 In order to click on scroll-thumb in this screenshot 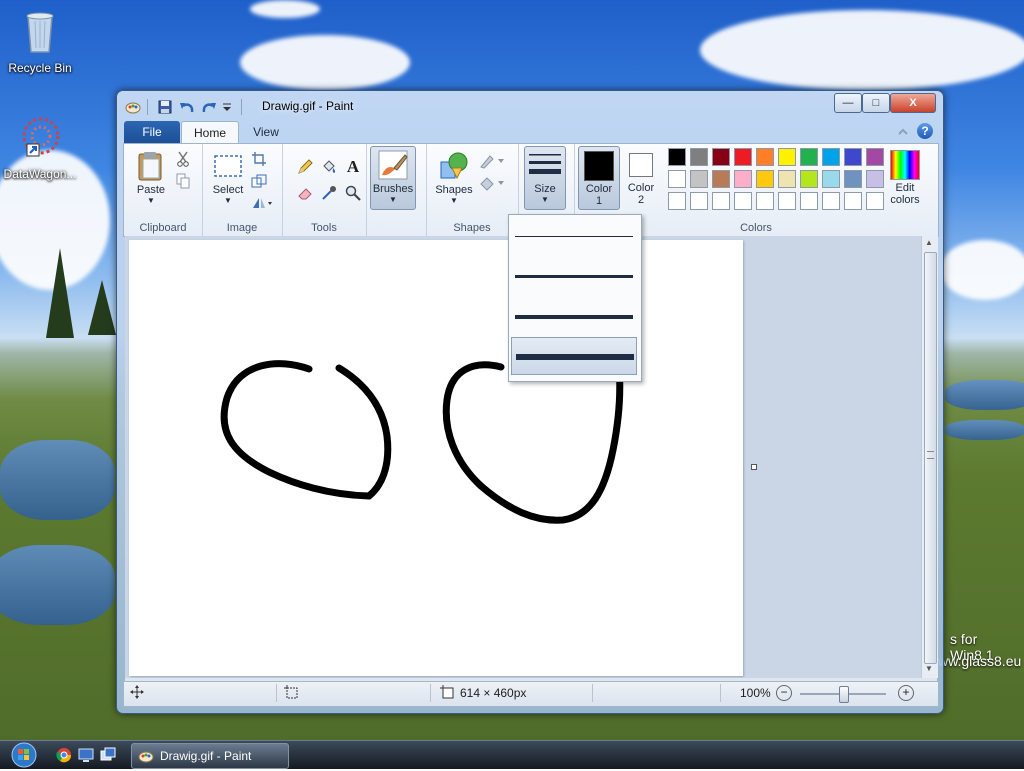, I will do `click(930, 458)`.